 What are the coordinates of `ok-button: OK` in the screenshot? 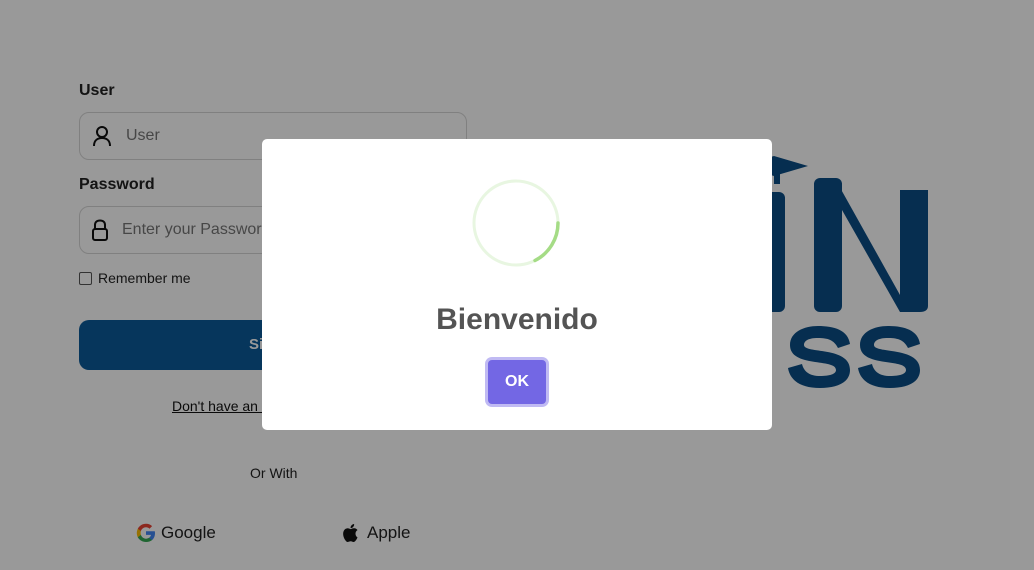 It's located at (517, 382).